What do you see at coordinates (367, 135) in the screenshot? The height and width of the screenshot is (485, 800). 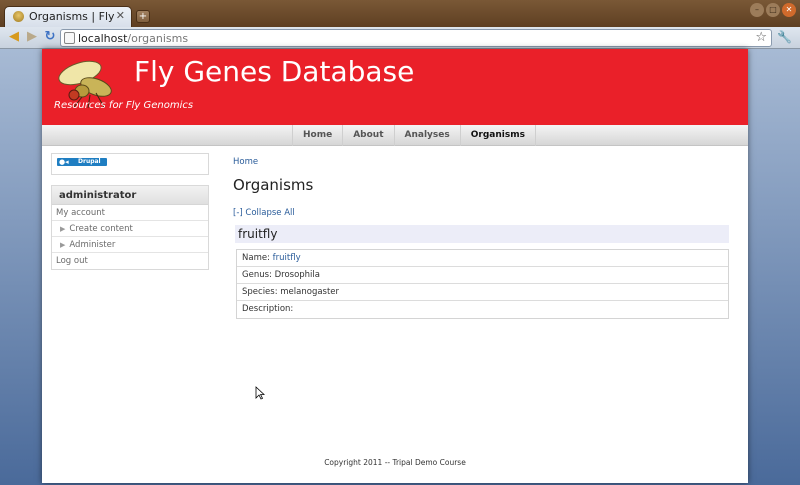 I see `nav-item-about: About` at bounding box center [367, 135].